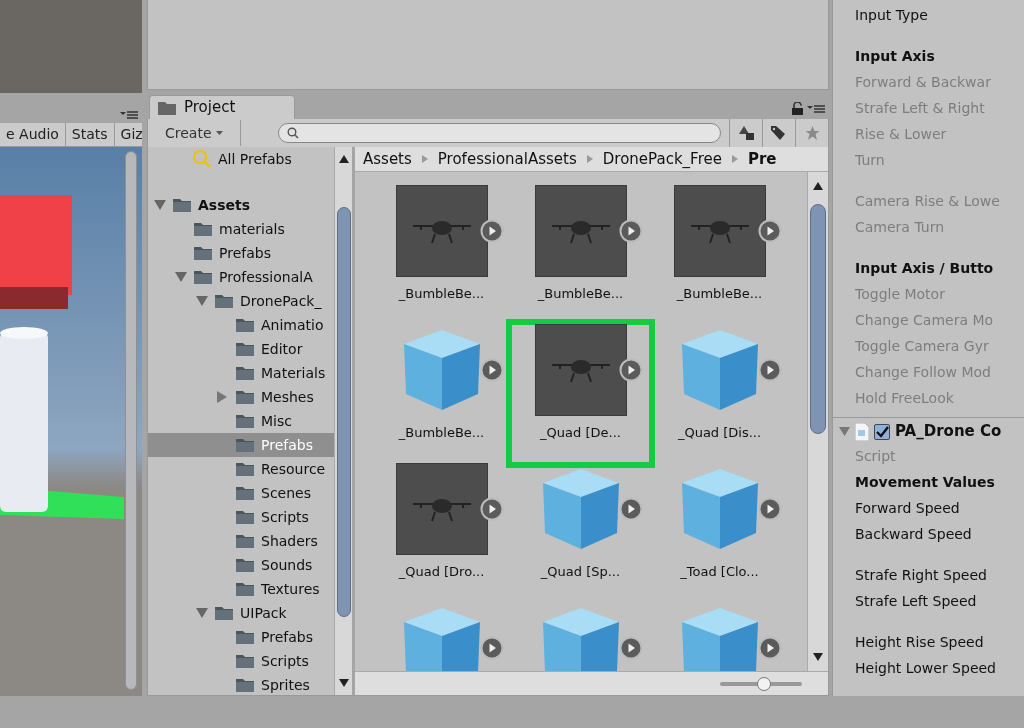  I want to click on tree-item: Assets, so click(241, 205).